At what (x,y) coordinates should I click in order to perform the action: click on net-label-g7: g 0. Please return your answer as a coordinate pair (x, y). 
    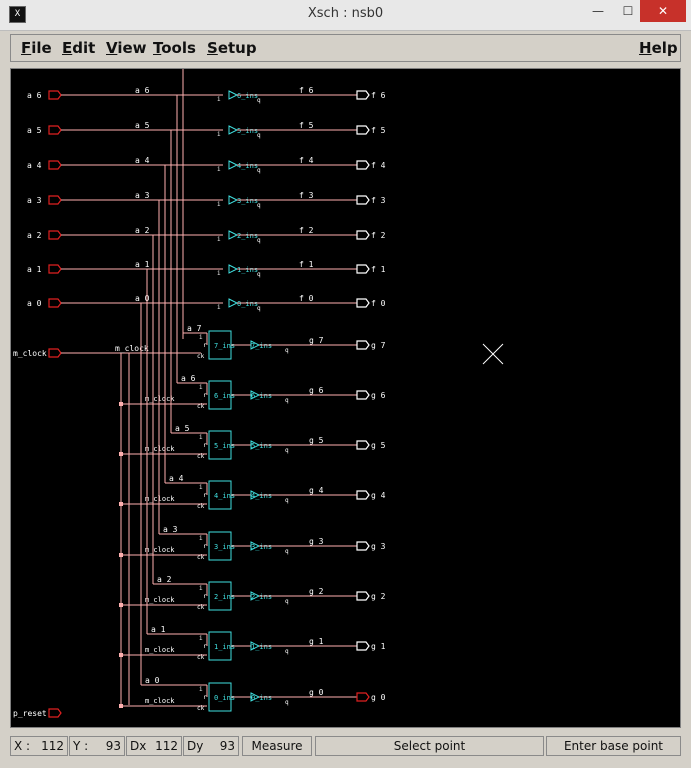
    Looking at the image, I should click on (316, 692).